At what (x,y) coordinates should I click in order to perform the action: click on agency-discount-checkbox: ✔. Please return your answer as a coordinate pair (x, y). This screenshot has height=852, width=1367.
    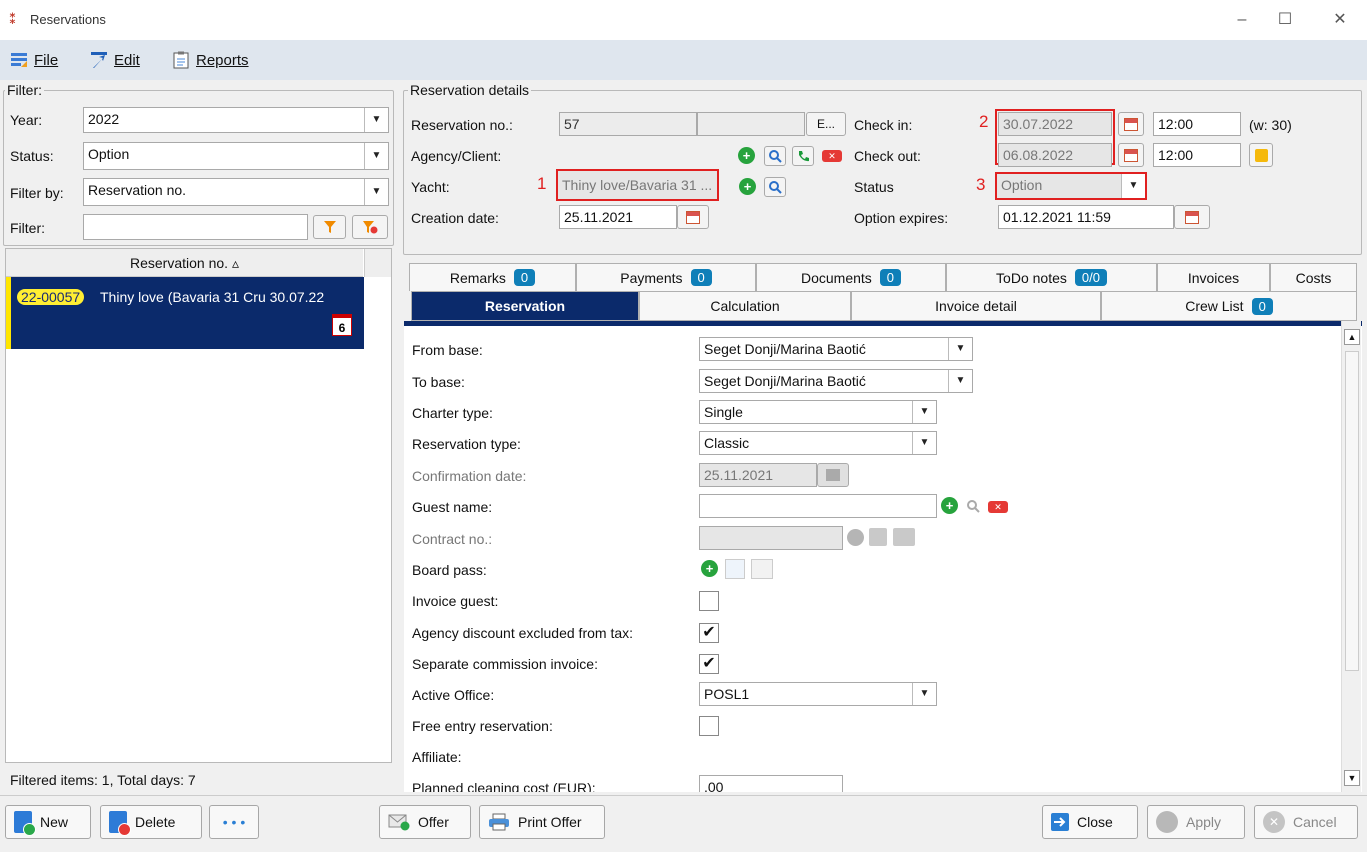
    Looking at the image, I should click on (709, 633).